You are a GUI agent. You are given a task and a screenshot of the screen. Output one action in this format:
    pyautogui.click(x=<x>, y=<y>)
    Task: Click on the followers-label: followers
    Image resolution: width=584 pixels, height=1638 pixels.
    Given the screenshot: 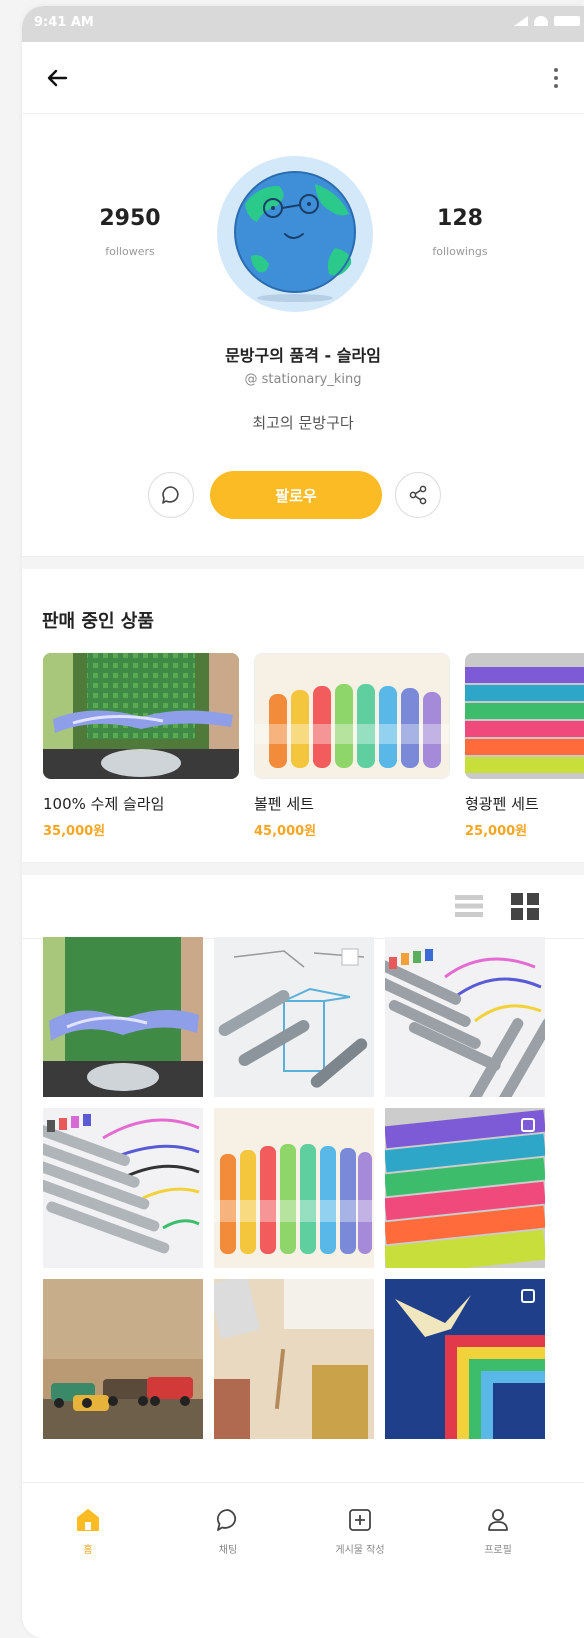 What is the action you would take?
    pyautogui.click(x=130, y=251)
    